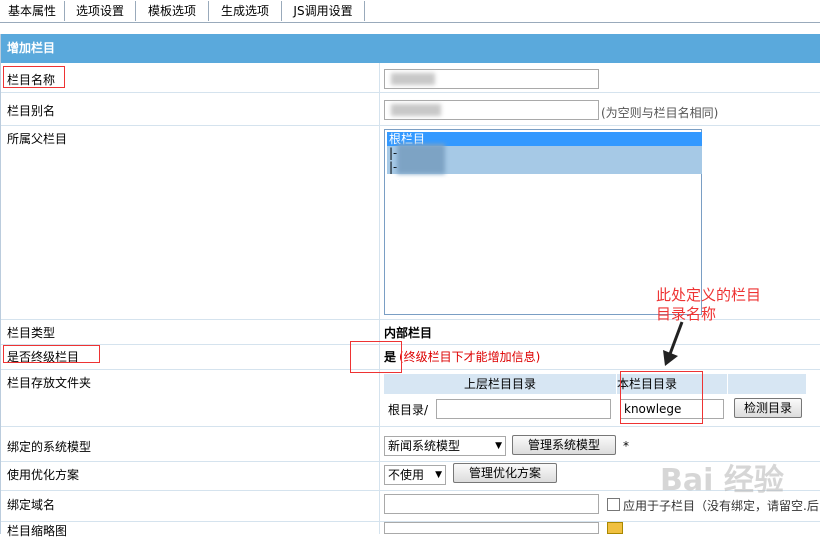  Describe the element at coordinates (564, 445) in the screenshot. I see `manage-model-button: 管理系统模型` at that location.